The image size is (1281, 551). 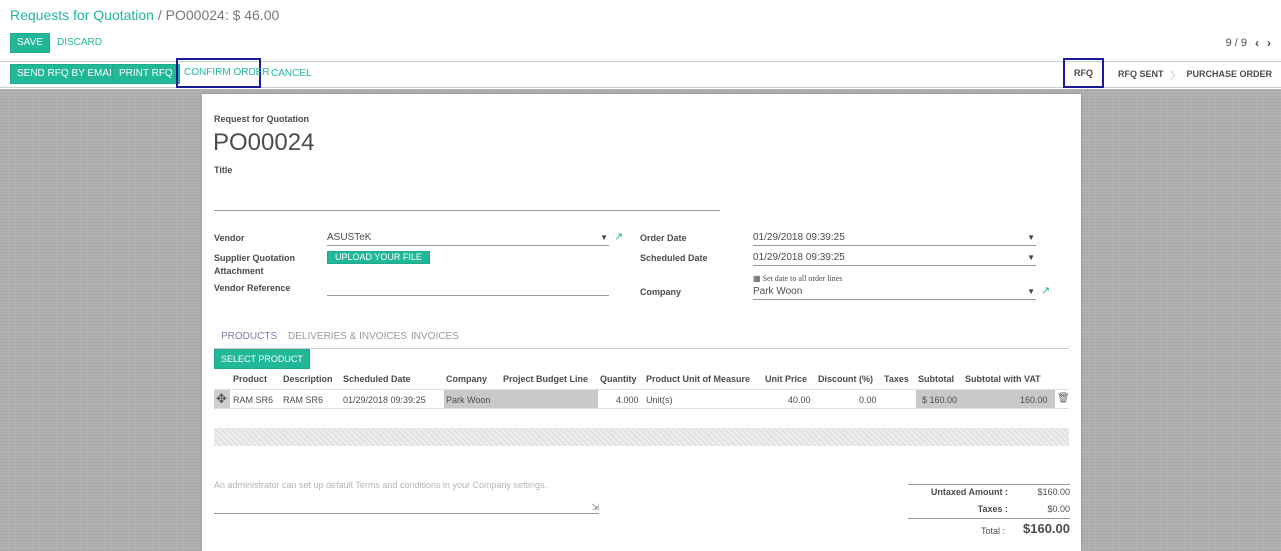 I want to click on stage-purchase-order: PURCHASE ORDER, so click(x=1226, y=75).